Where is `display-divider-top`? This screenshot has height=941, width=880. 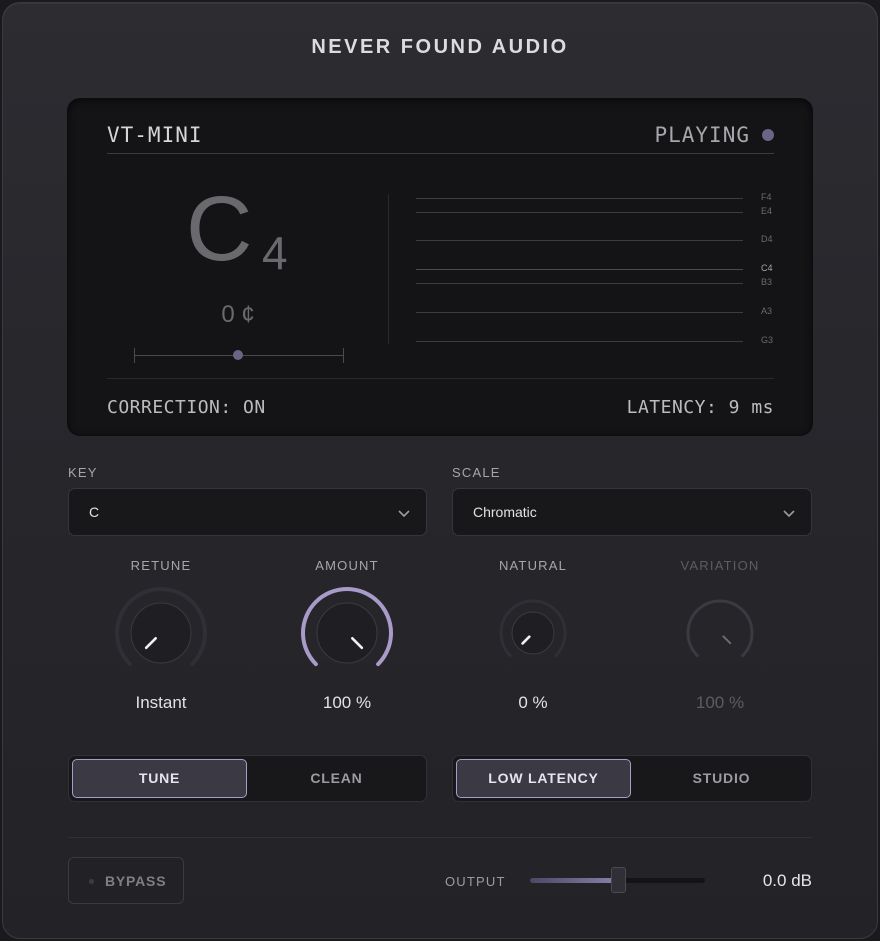
display-divider-top is located at coordinates (440, 153).